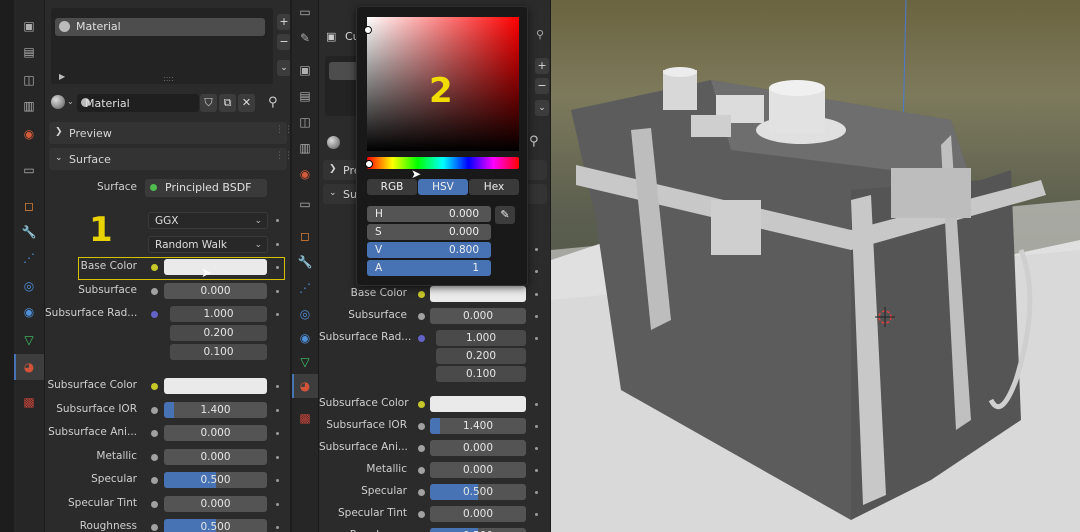 Image resolution: width=1080 pixels, height=532 pixels. Describe the element at coordinates (29, 26) in the screenshot. I see `tool-tab-icon: ▣` at that location.